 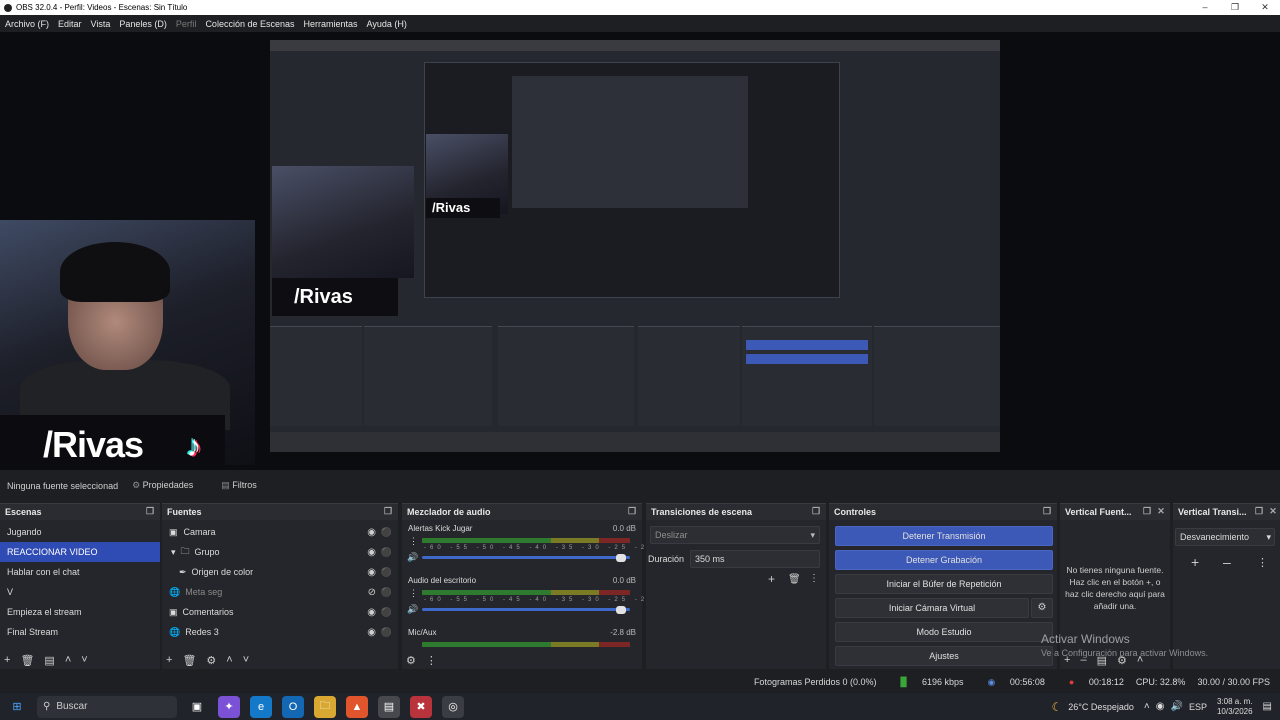 What do you see at coordinates (1235, 707) in the screenshot?
I see `clock: 3:08 a. m. 10/3/2026` at bounding box center [1235, 707].